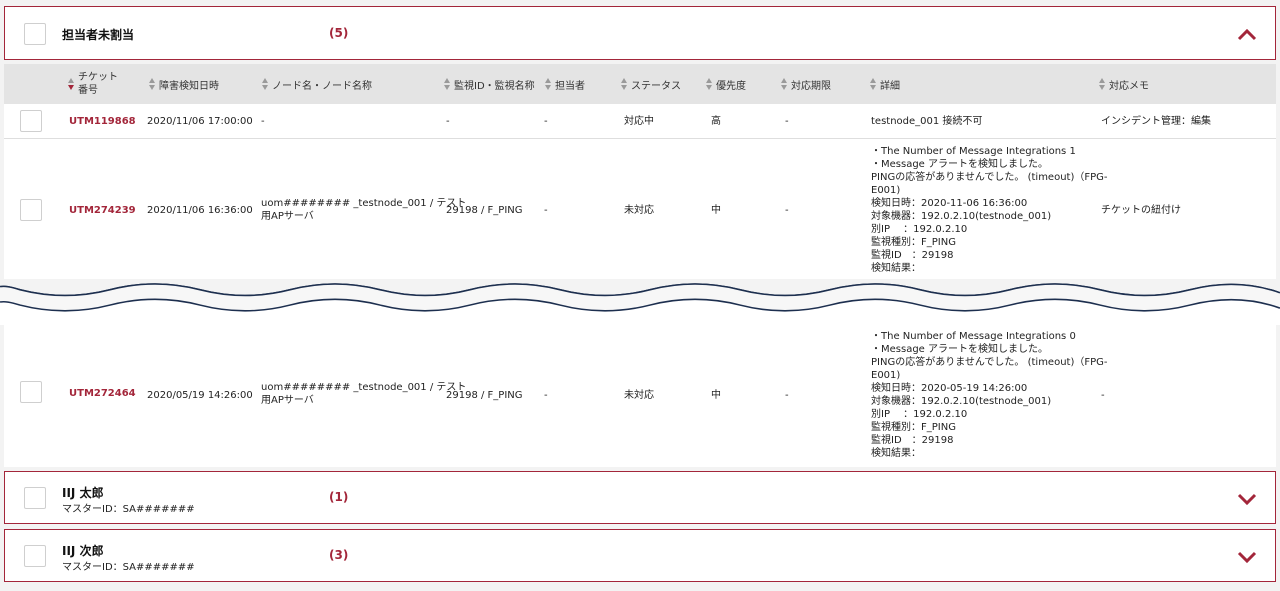 The height and width of the screenshot is (591, 1280). I want to click on column-label: 詳細, so click(890, 86).